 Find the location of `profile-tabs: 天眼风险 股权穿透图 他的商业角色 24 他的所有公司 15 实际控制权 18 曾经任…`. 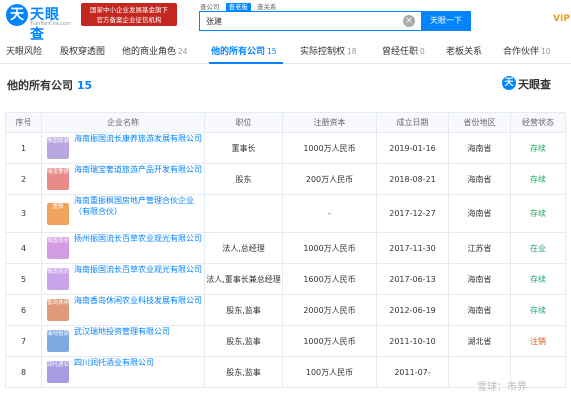

profile-tabs: 天眼风险 股权穿透图 他的商业角色 24 他的所有公司 15 实际控制权 18 曾经任… is located at coordinates (285, 52).